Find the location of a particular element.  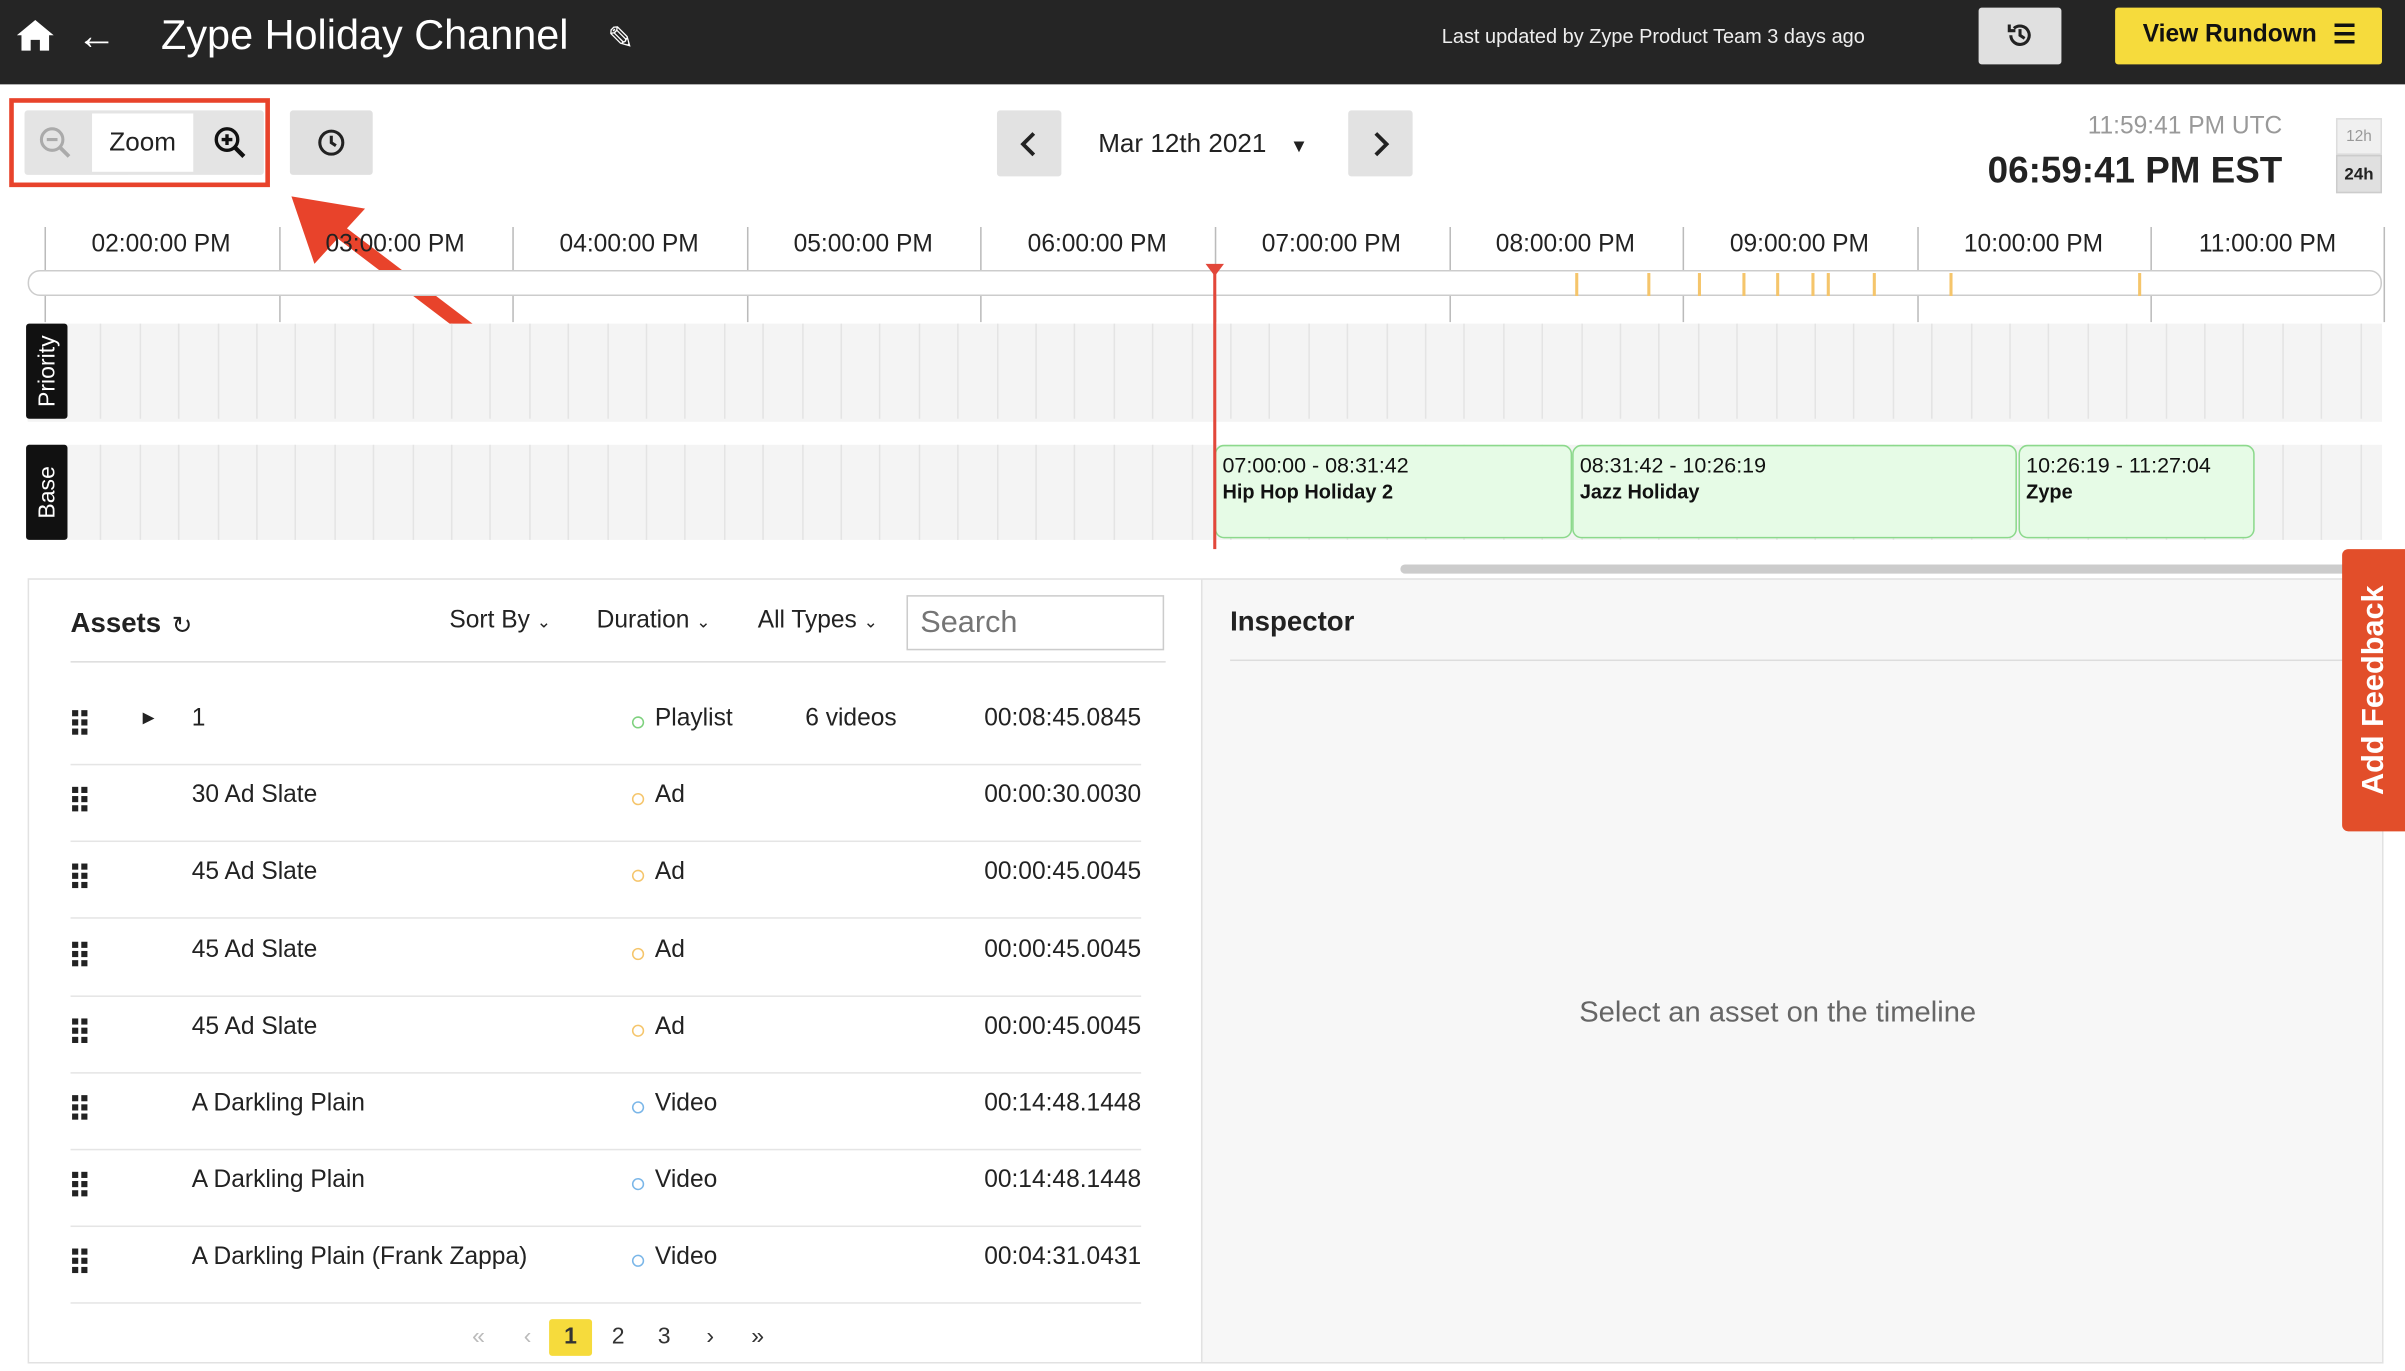

first-page-button: « is located at coordinates (478, 1337).